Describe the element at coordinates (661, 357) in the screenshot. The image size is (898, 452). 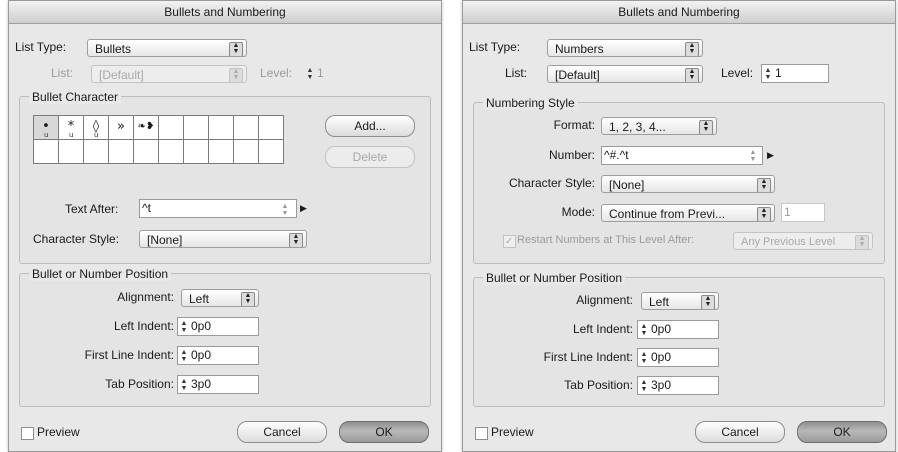
I see `first-line-indent-value: 0p0` at that location.